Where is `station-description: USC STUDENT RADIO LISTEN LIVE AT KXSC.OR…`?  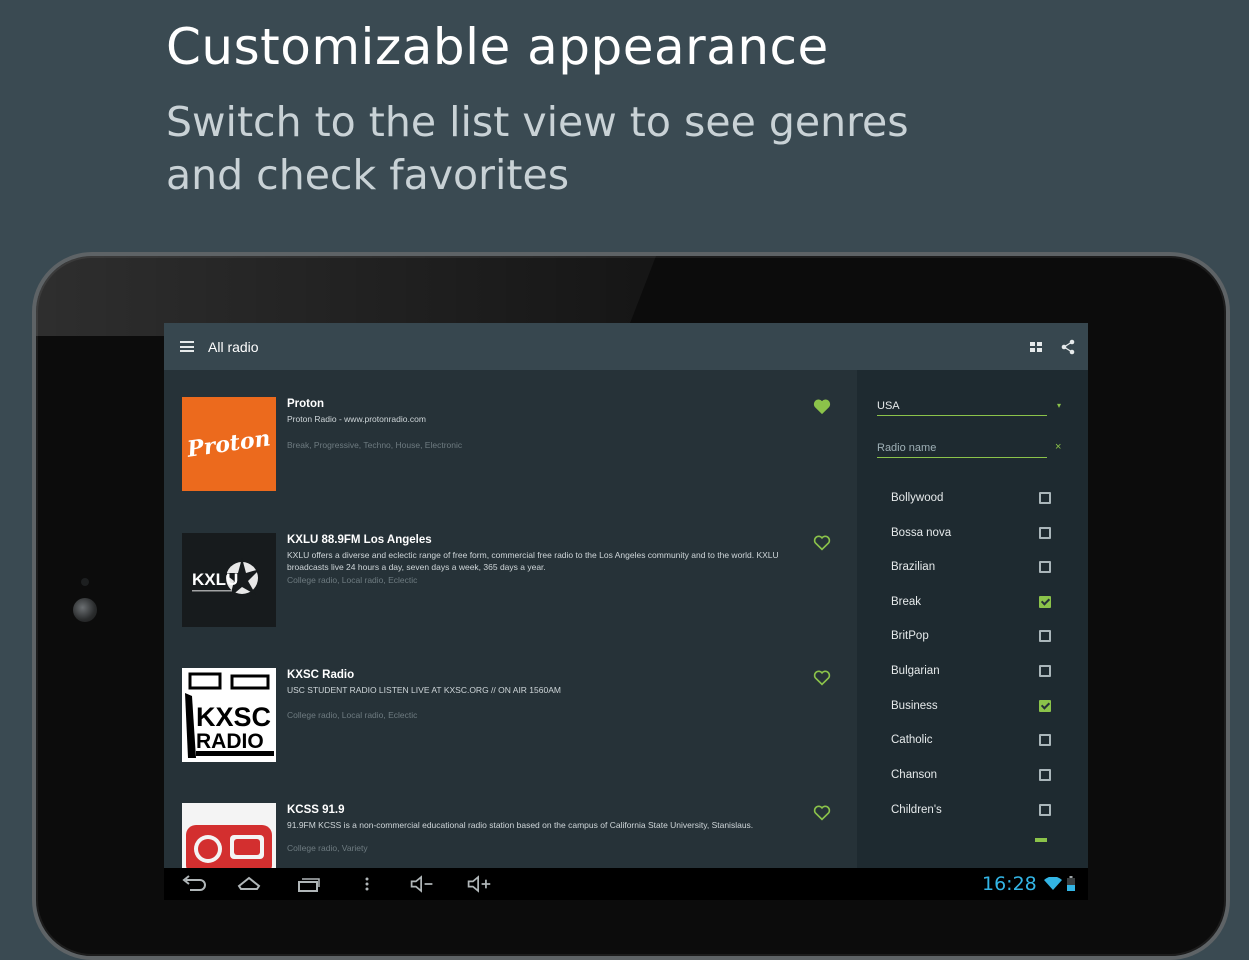 station-description: USC STUDENT RADIO LISTEN LIVE AT KXSC.OR… is located at coordinates (424, 690).